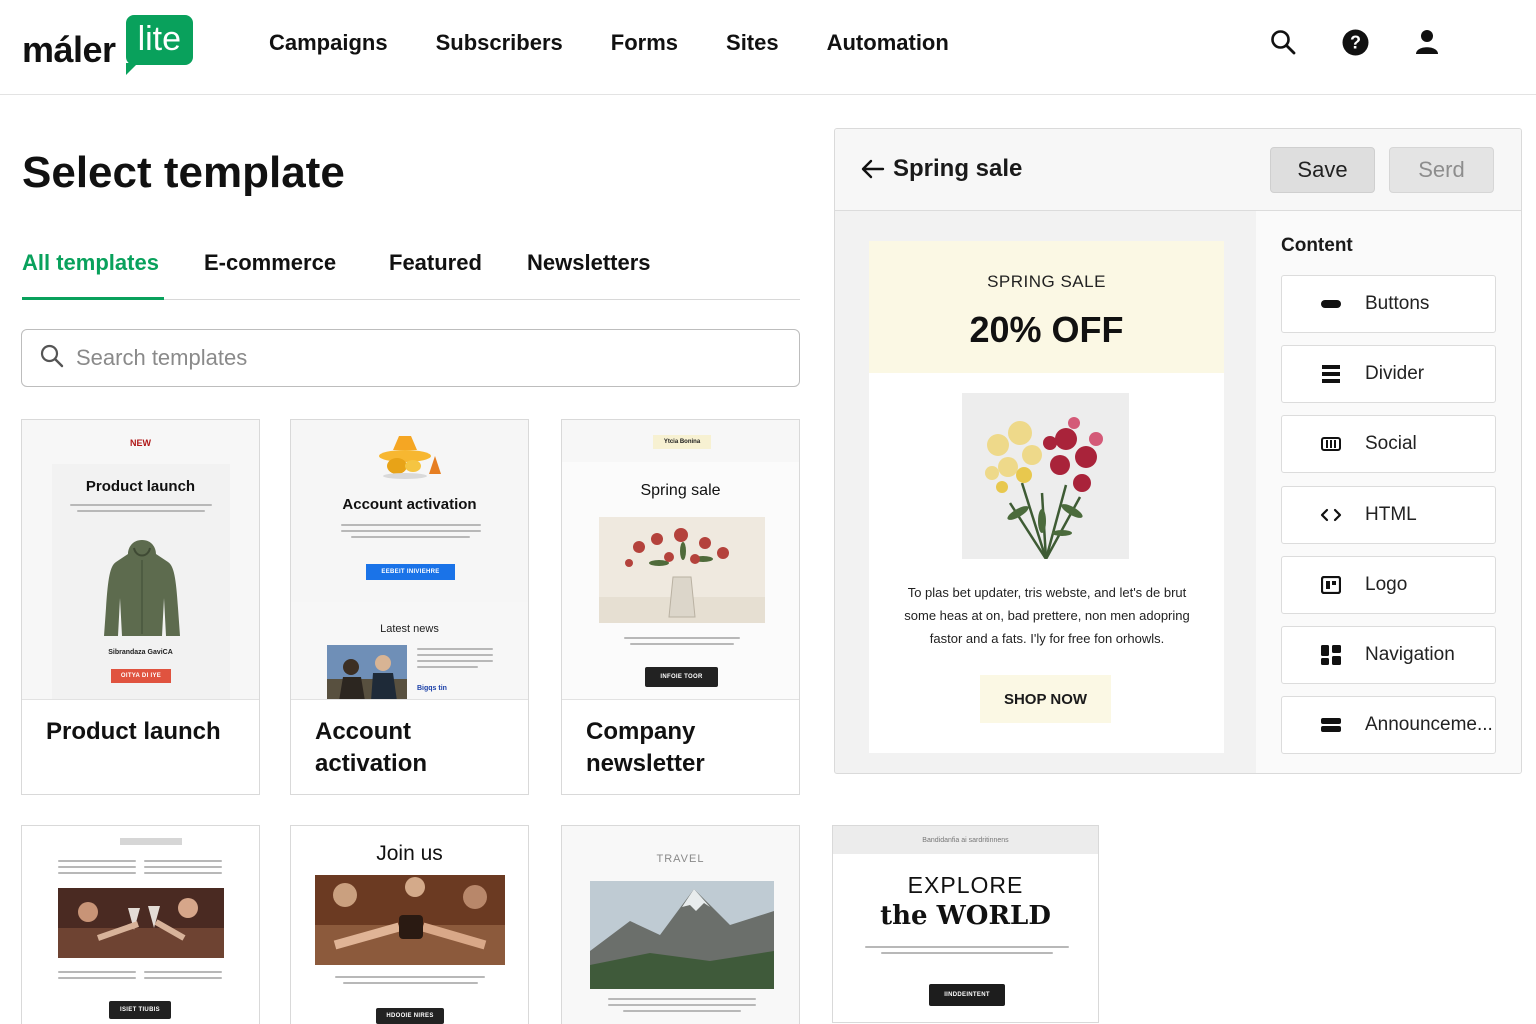  Describe the element at coordinates (1441, 170) in the screenshot. I see `send-button: Serd` at that location.